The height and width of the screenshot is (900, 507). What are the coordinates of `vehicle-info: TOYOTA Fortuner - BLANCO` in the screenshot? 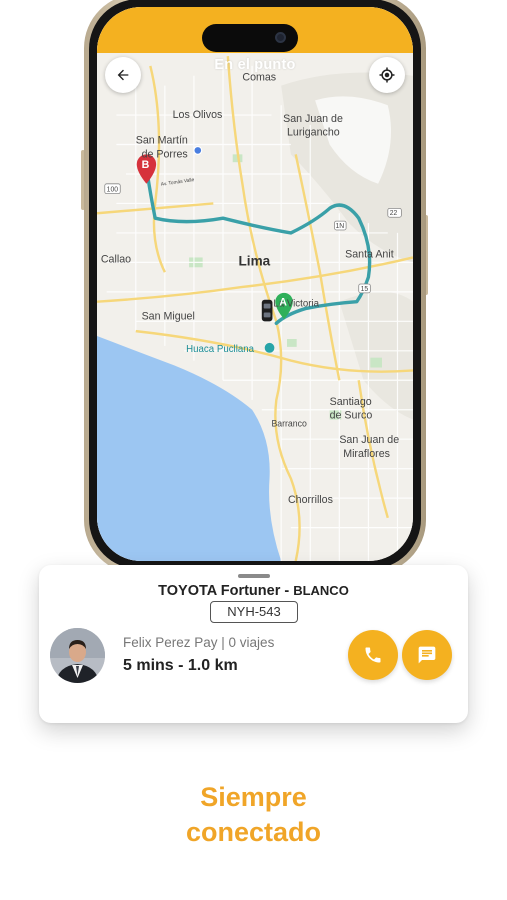 It's located at (253, 591).